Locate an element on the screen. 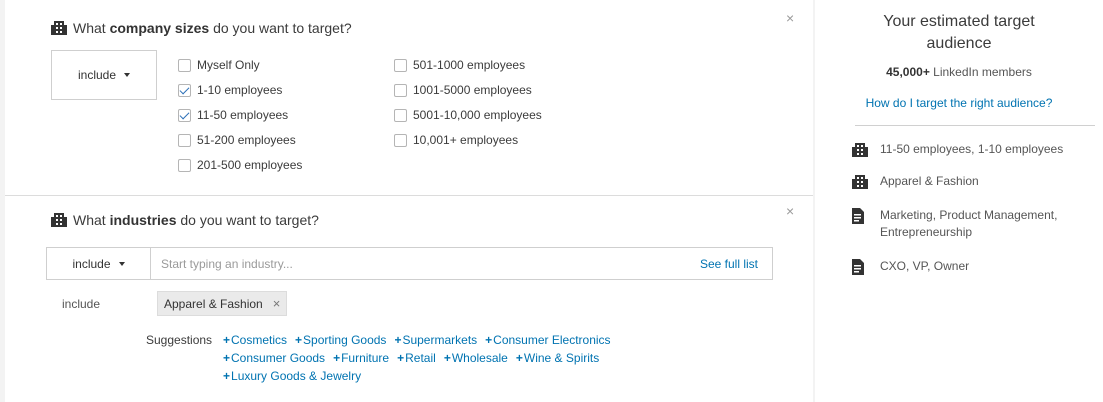  industry-include-dropdown: include is located at coordinates (98, 263).